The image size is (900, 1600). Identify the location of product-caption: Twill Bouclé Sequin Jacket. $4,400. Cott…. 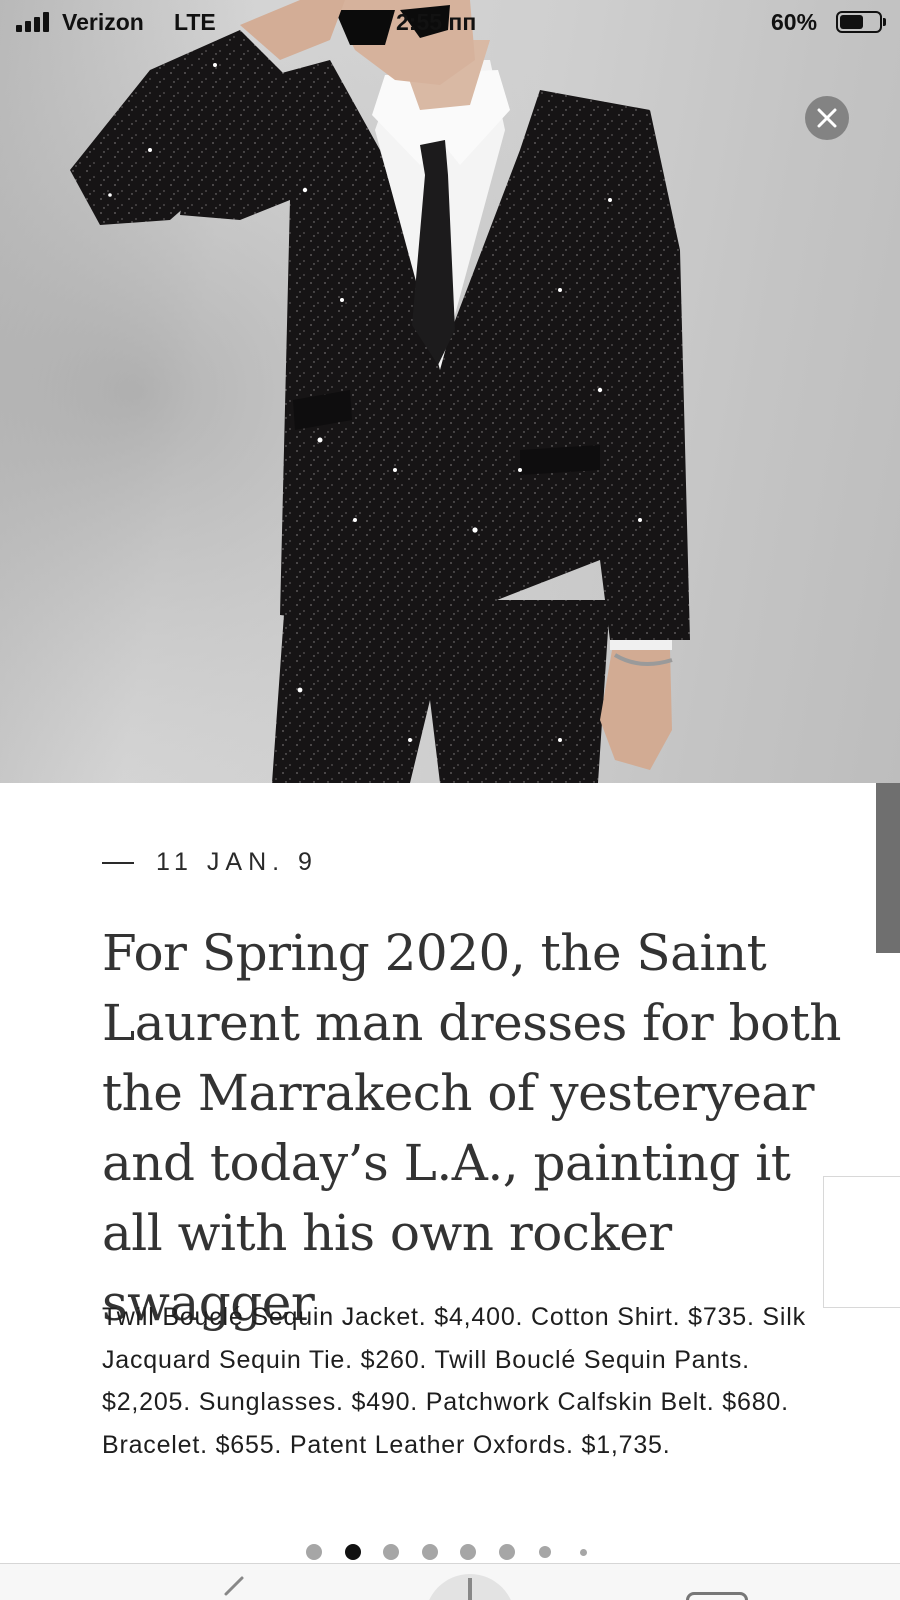
(454, 1381).